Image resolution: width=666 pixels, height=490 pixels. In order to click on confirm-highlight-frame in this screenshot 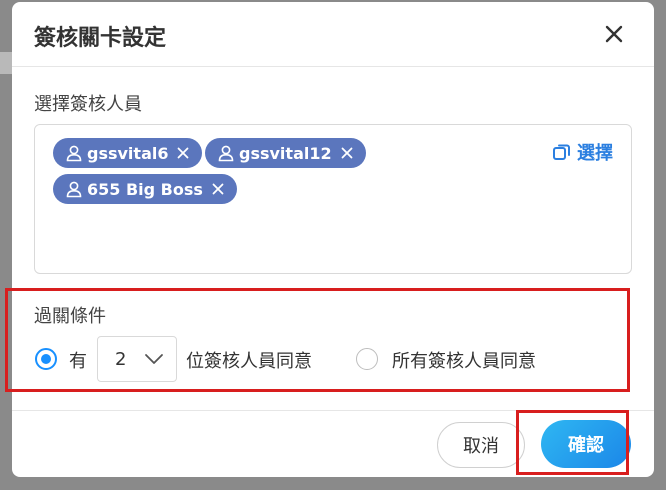, I will do `click(572, 442)`.